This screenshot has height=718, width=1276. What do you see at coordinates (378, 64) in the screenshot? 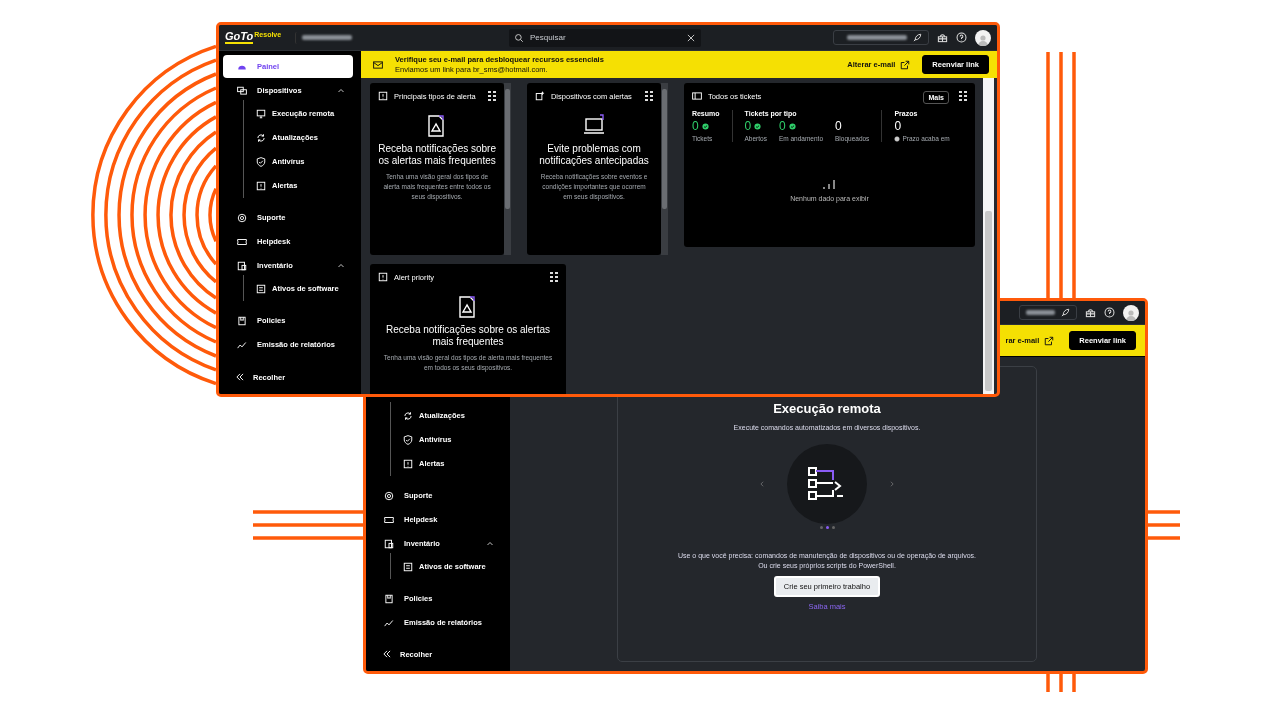
I see `envelope-icon` at bounding box center [378, 64].